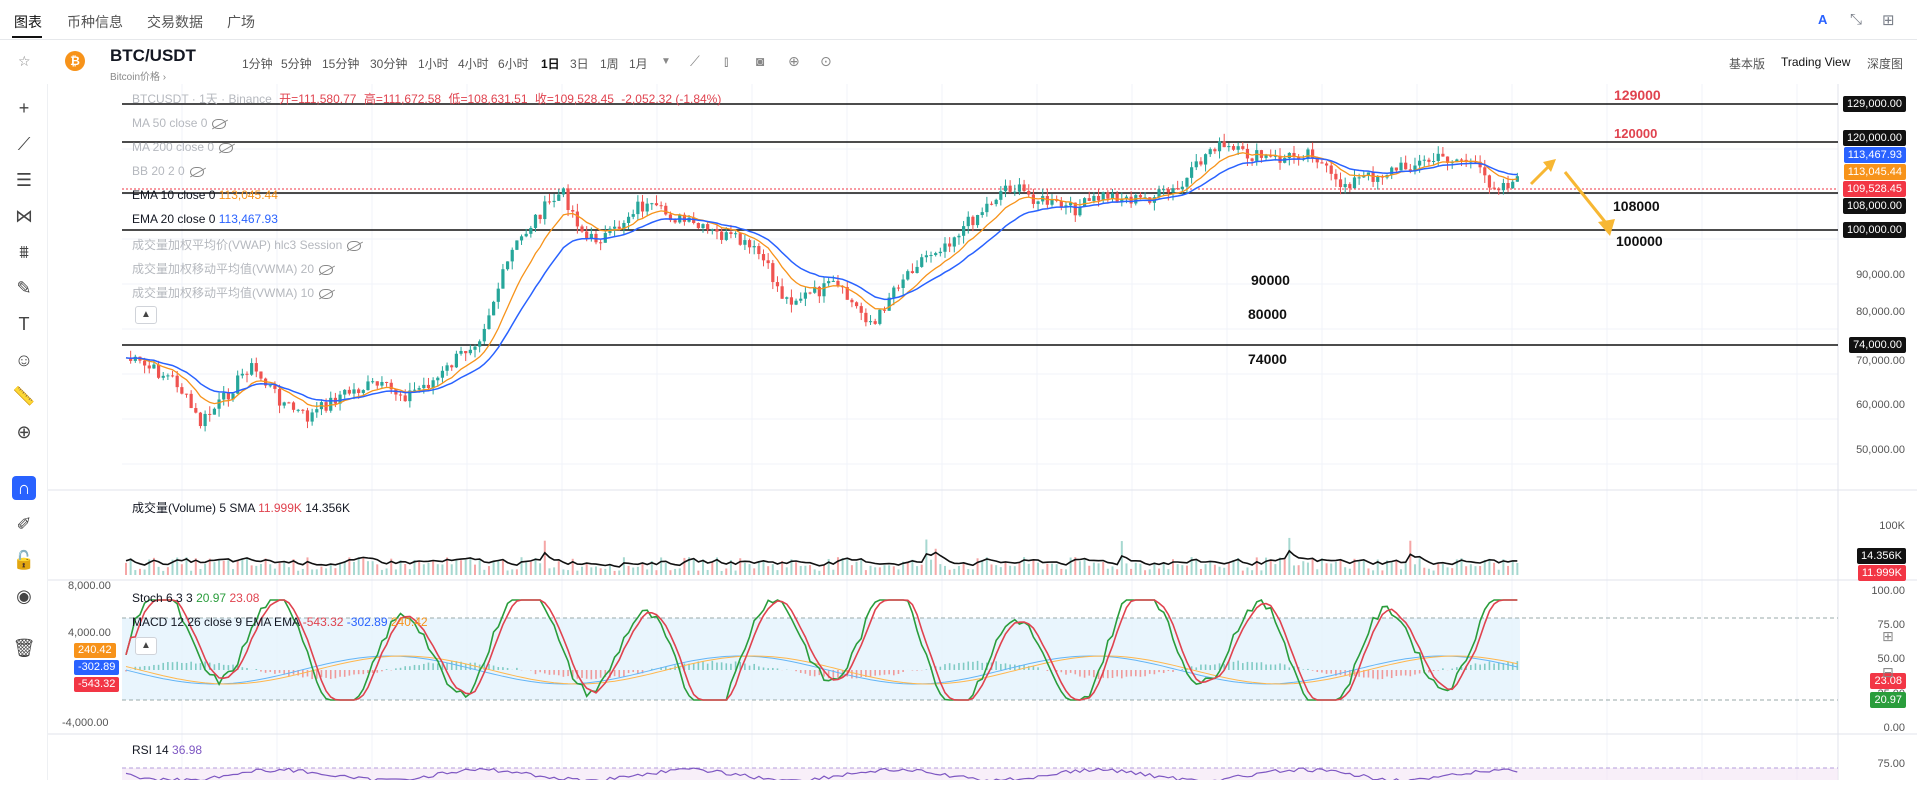 Image resolution: width=1917 pixels, height=785 pixels. Describe the element at coordinates (246, 244) in the screenshot. I see `indicator-vwap: 成交量加权平均价(VWAP) hlc3 Session` at that location.